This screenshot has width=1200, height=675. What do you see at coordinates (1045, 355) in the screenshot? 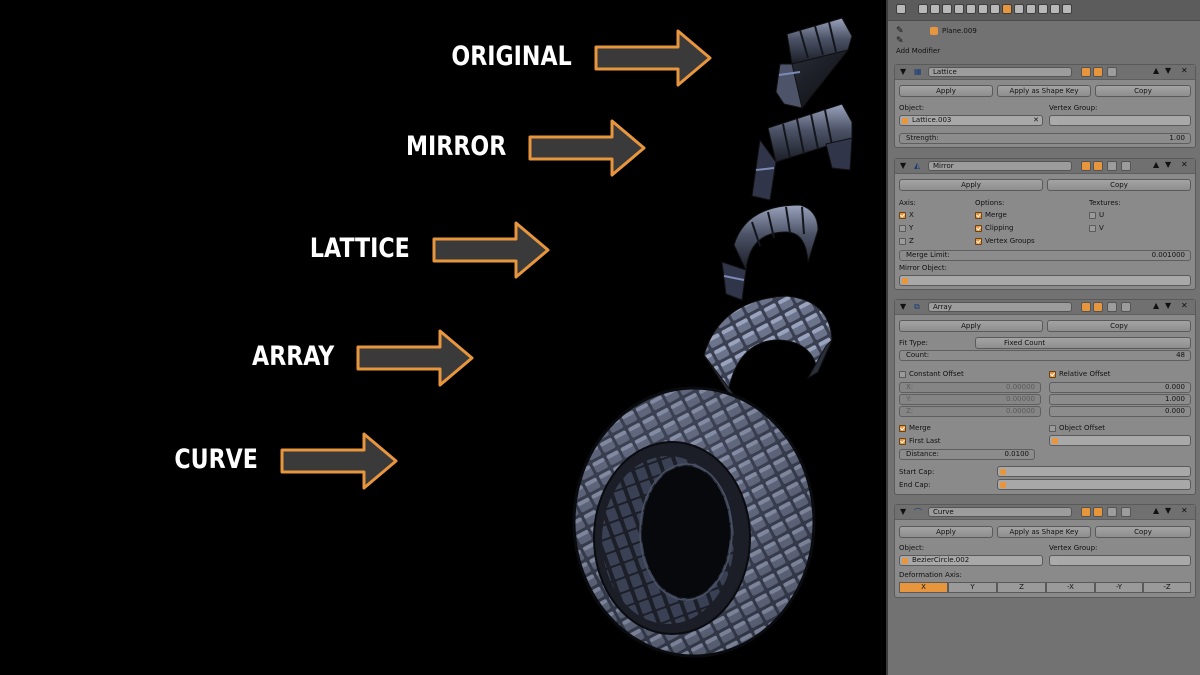
I see `count-slider: Count: 48` at bounding box center [1045, 355].